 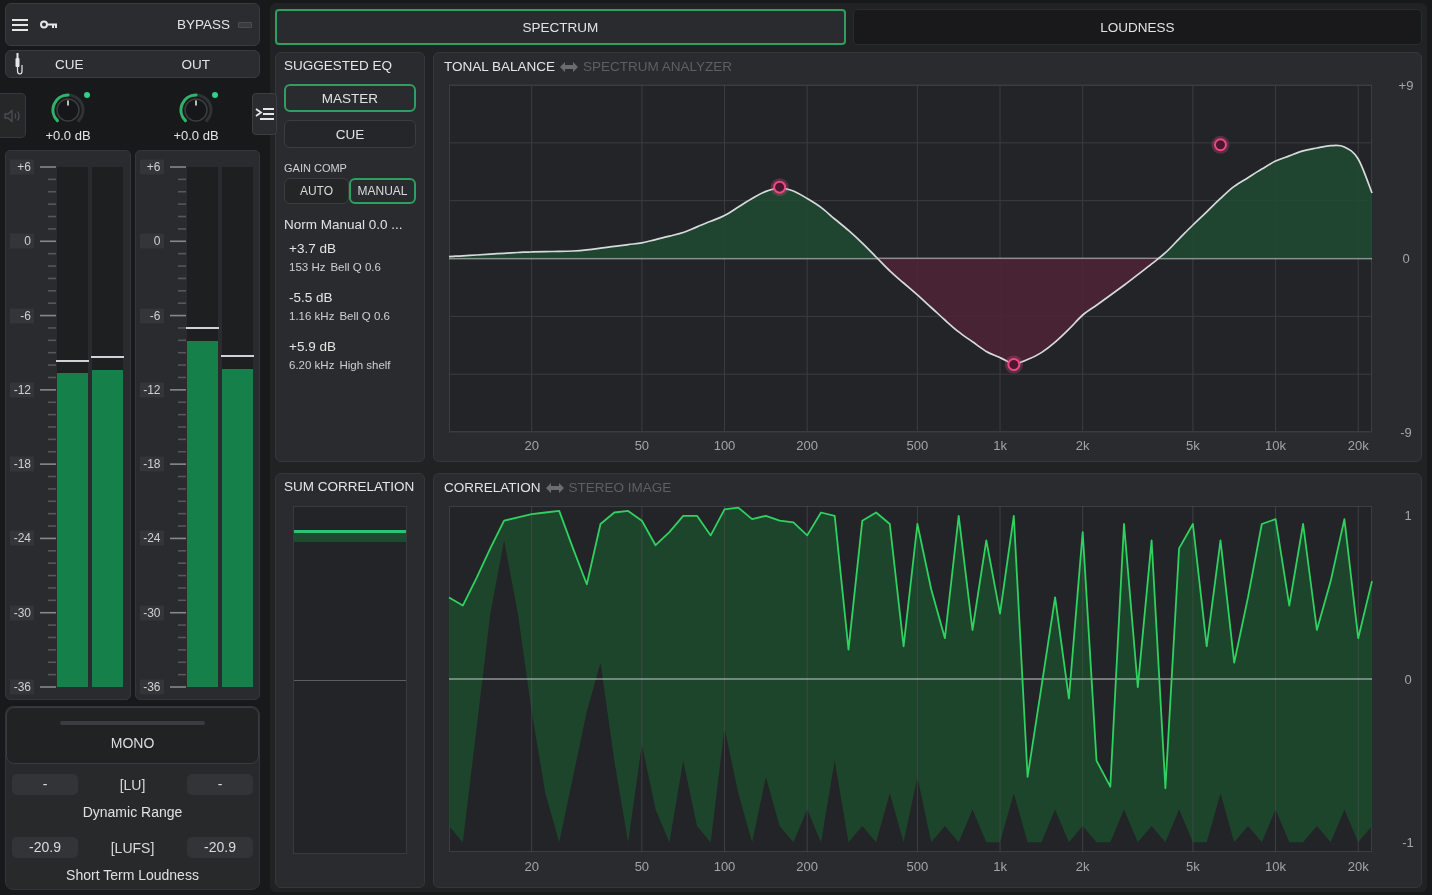 What do you see at coordinates (560, 27) in the screenshot?
I see `tab: SPECTRUM` at bounding box center [560, 27].